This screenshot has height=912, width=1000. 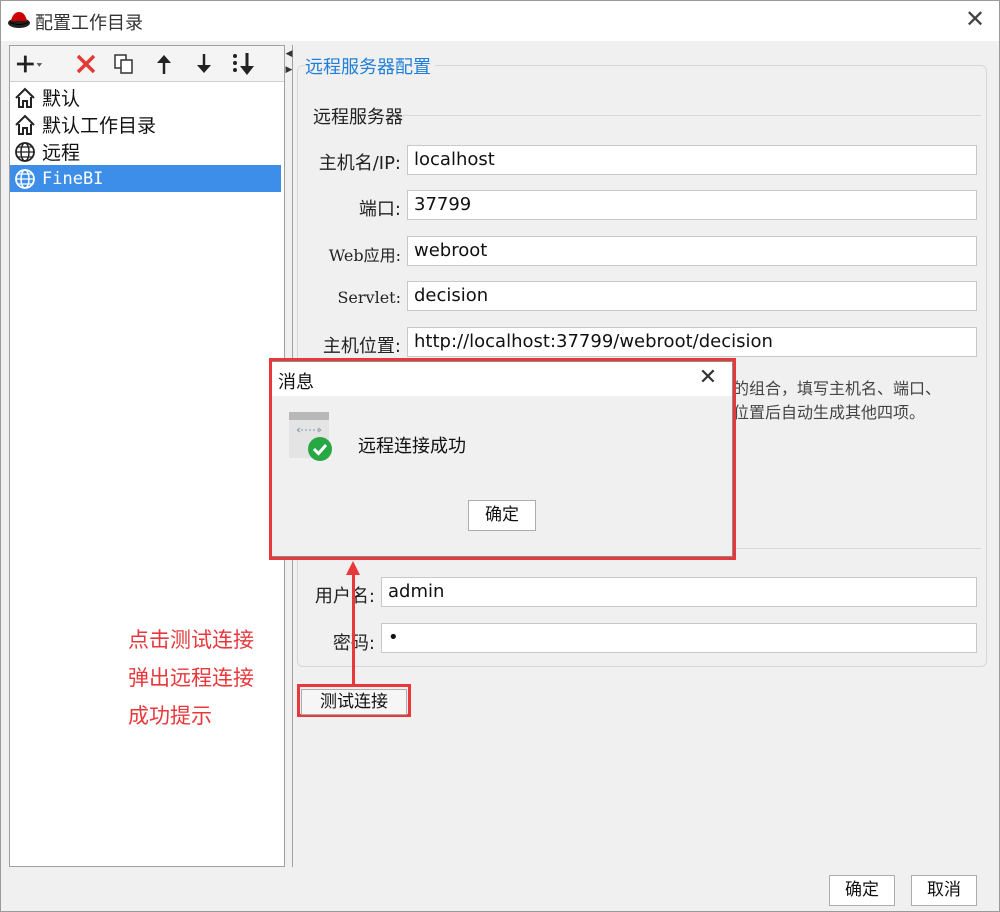 I want to click on tree-item-label: 默认工作目录, so click(x=99, y=126).